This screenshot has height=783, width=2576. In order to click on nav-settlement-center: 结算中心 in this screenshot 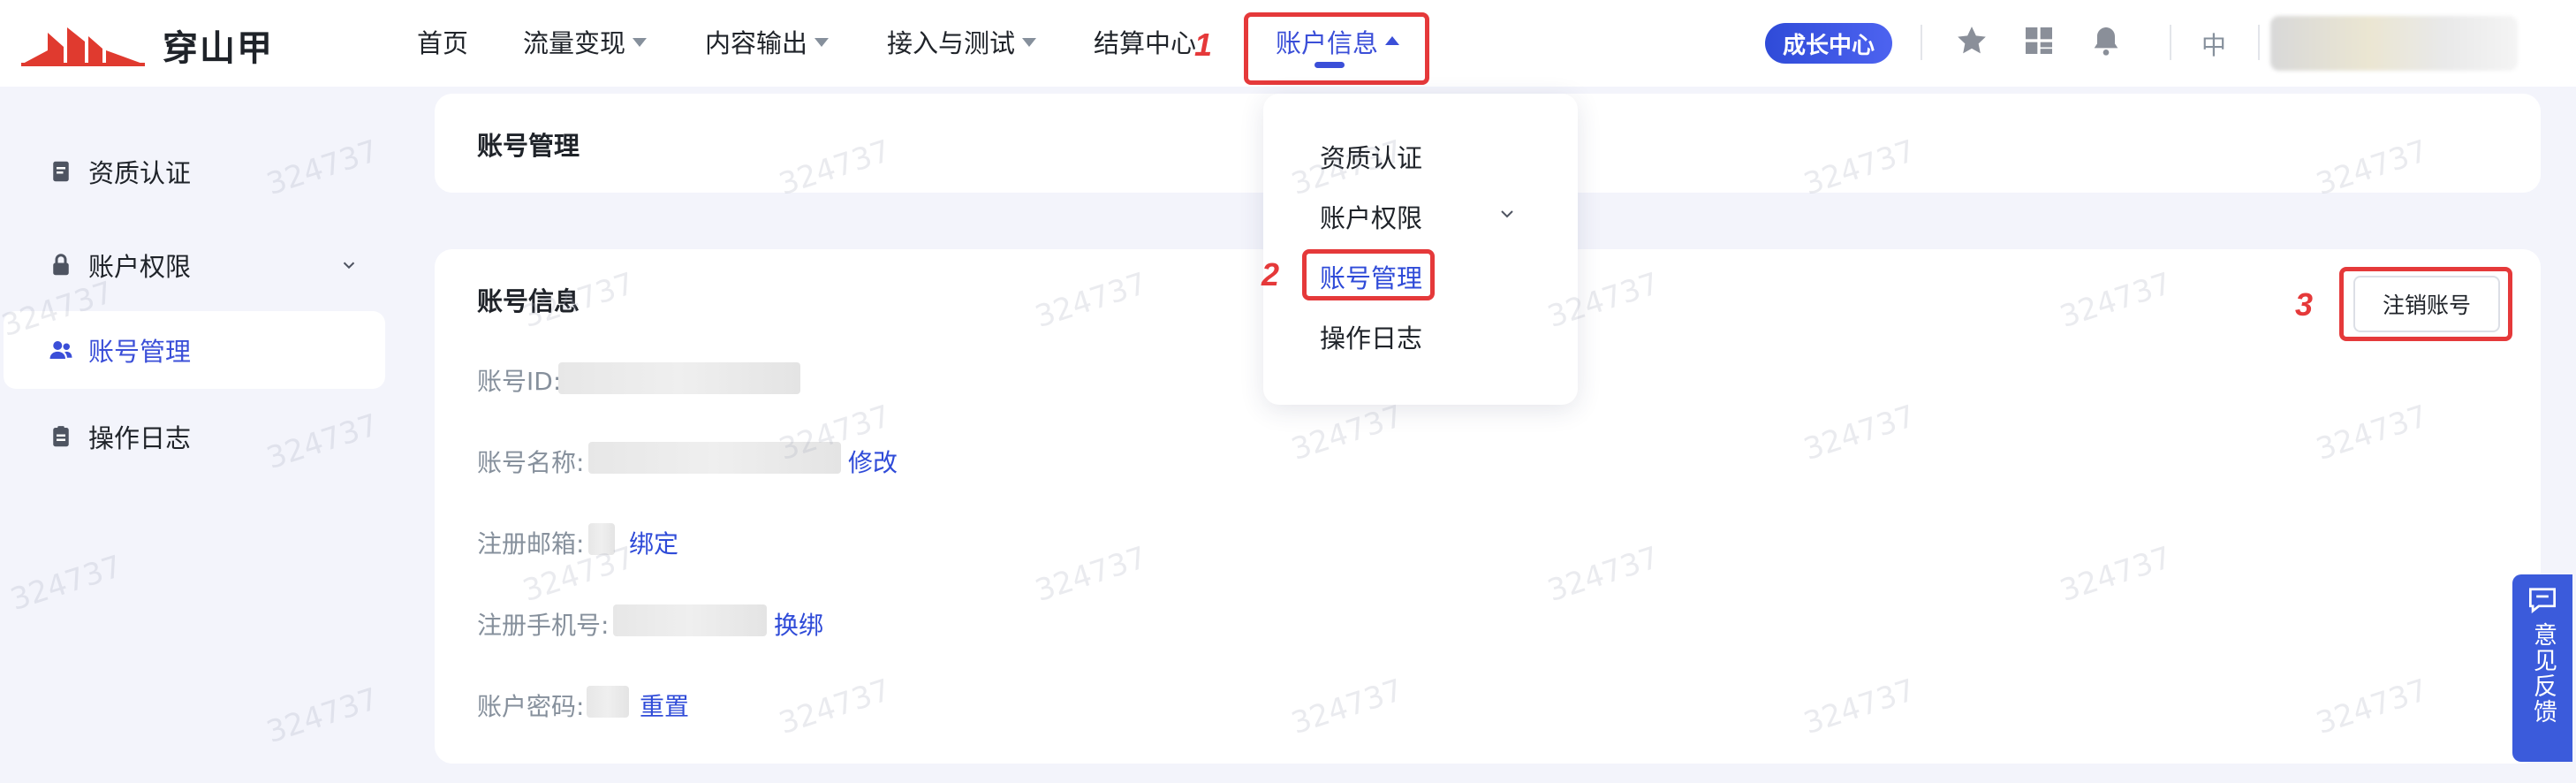, I will do `click(1145, 41)`.